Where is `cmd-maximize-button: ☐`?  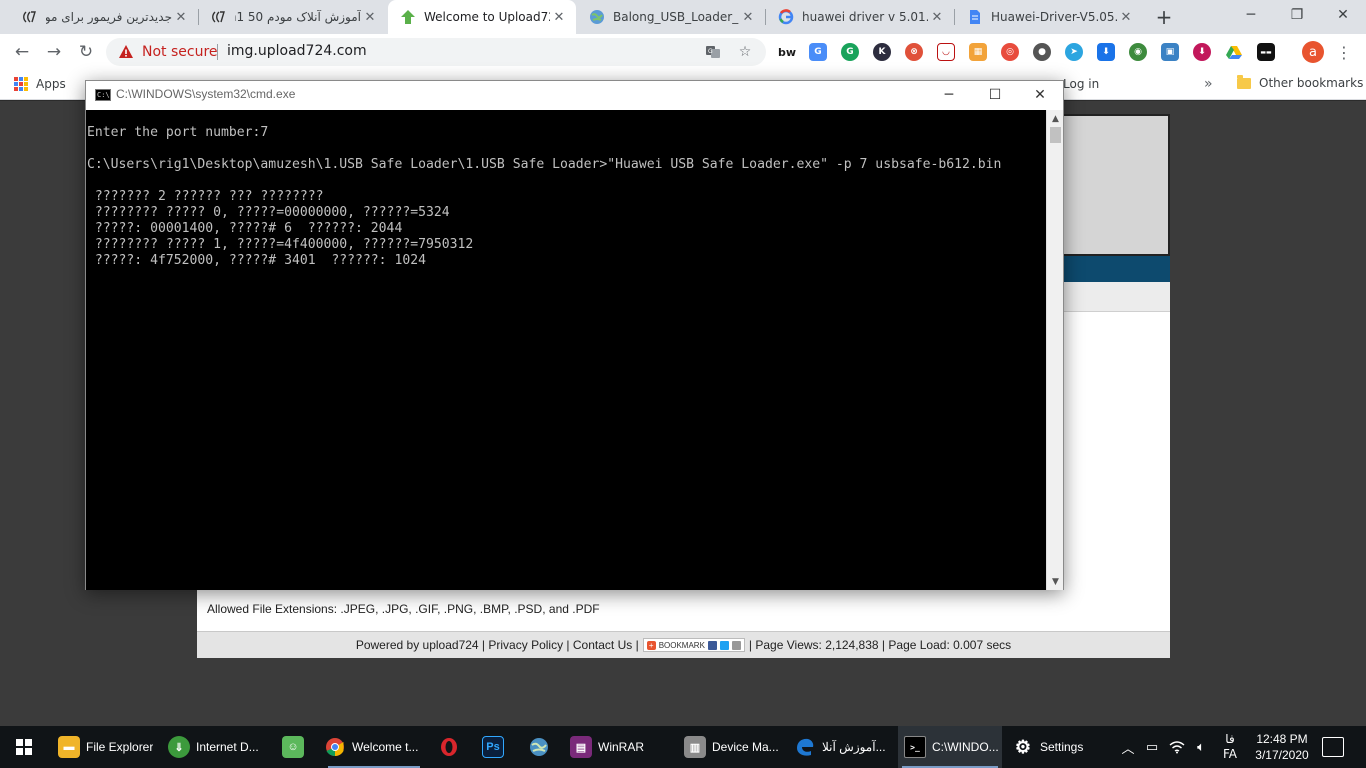 cmd-maximize-button: ☐ is located at coordinates (995, 95).